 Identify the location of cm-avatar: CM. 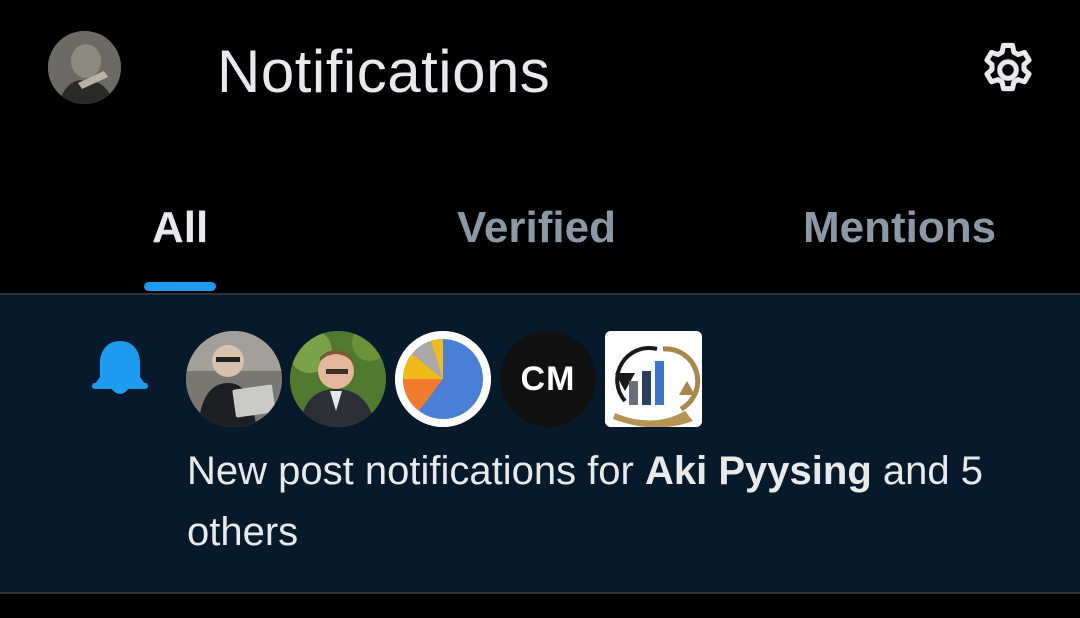
(548, 379).